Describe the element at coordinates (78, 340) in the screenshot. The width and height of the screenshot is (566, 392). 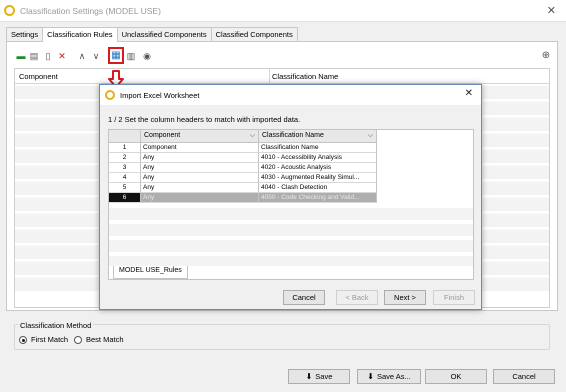
I see `best-match-radio` at that location.